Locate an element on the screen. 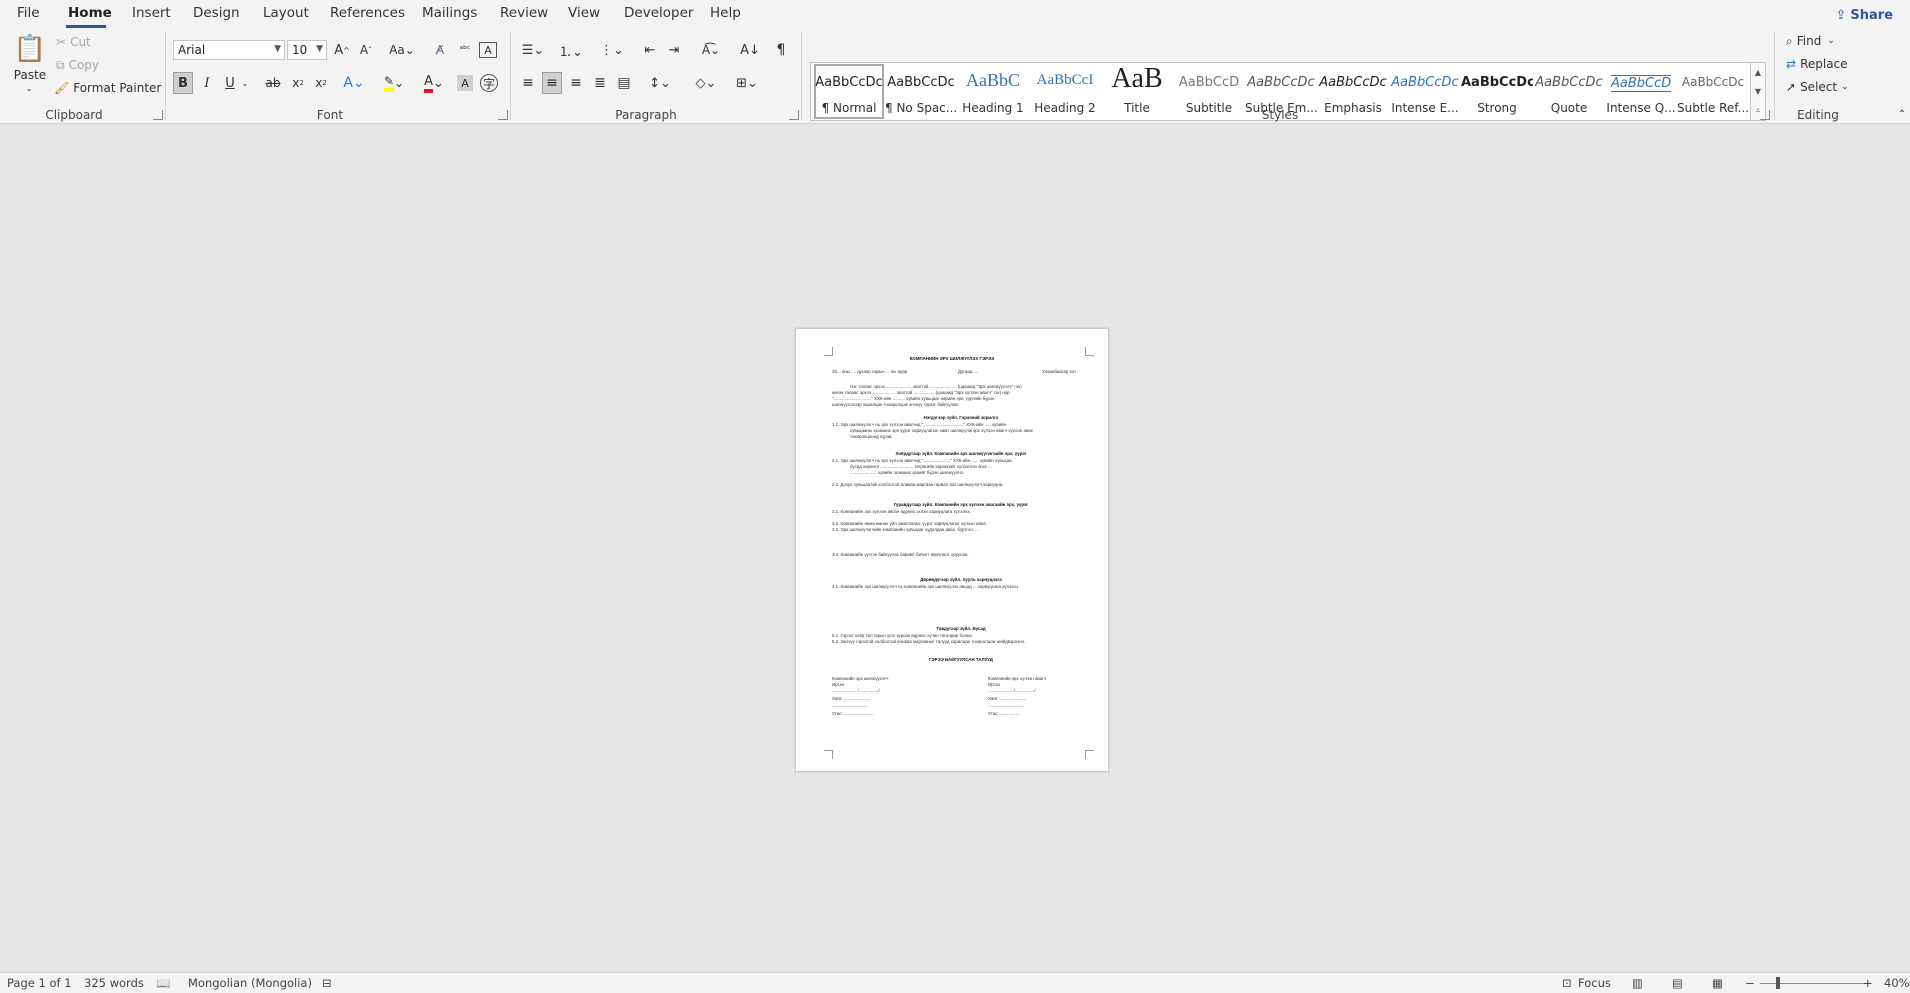 This screenshot has width=1910, height=993. tab-home: Home is located at coordinates (90, 13).